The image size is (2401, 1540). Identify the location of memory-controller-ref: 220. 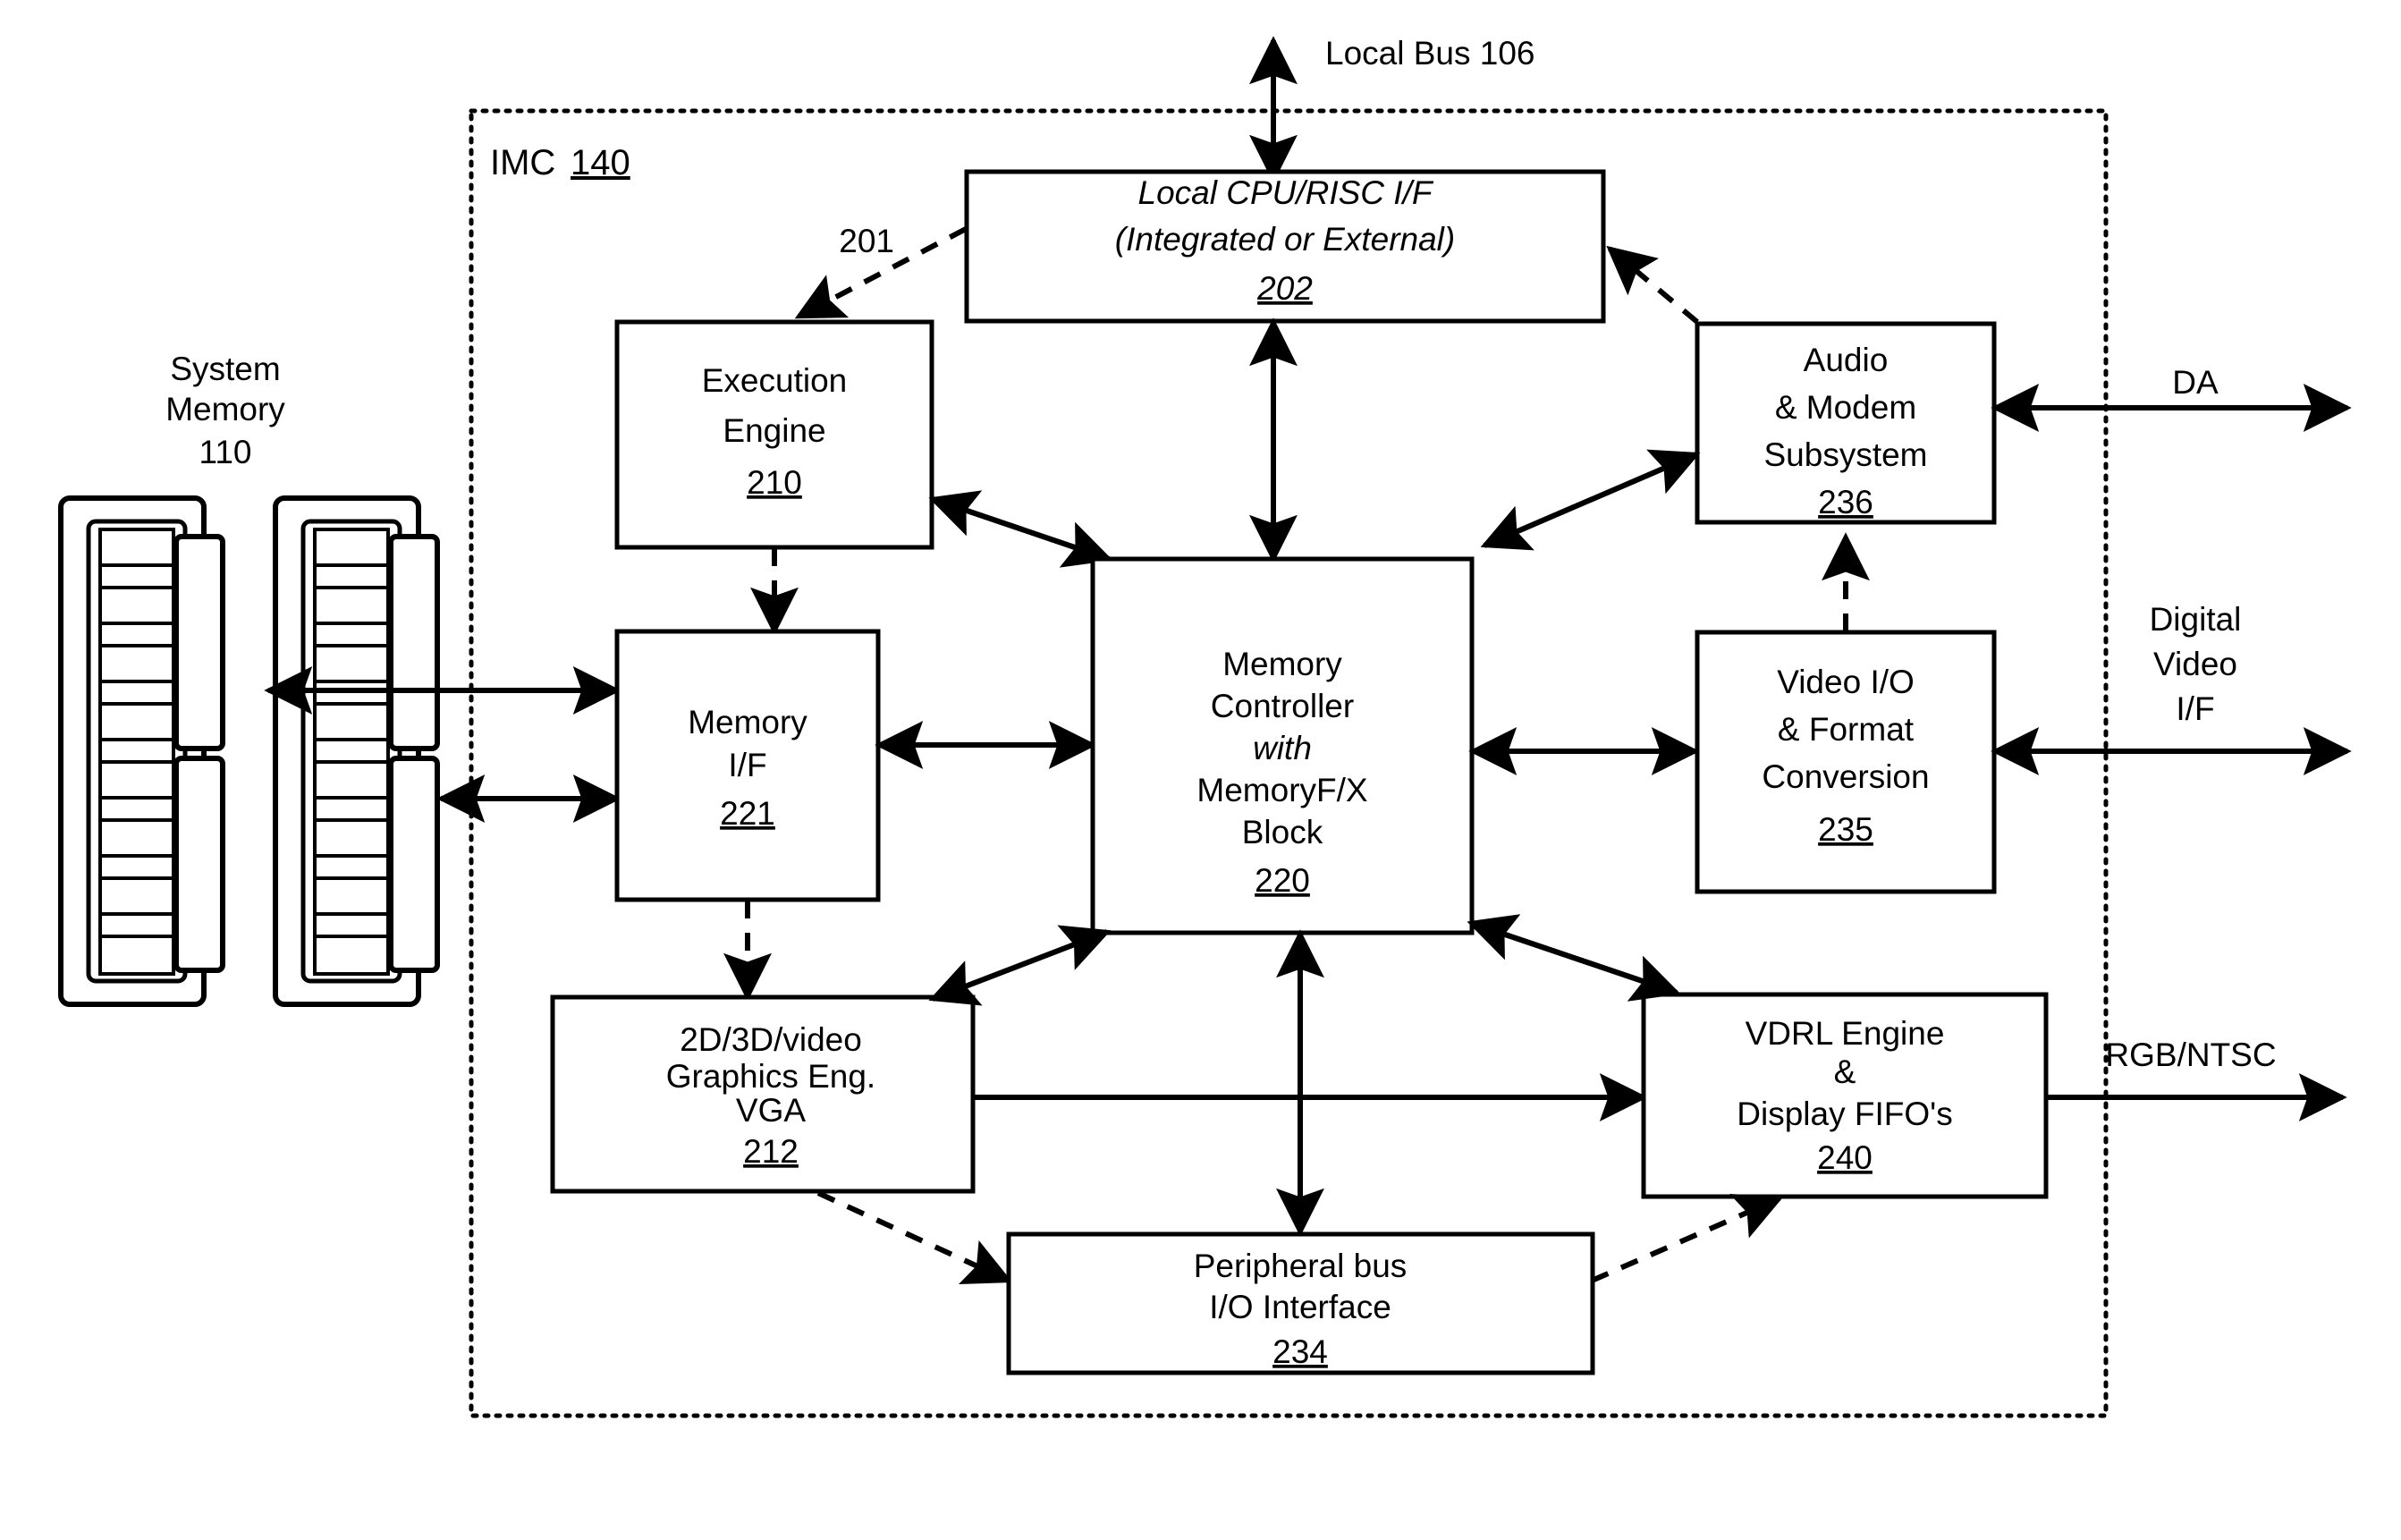
(1282, 880).